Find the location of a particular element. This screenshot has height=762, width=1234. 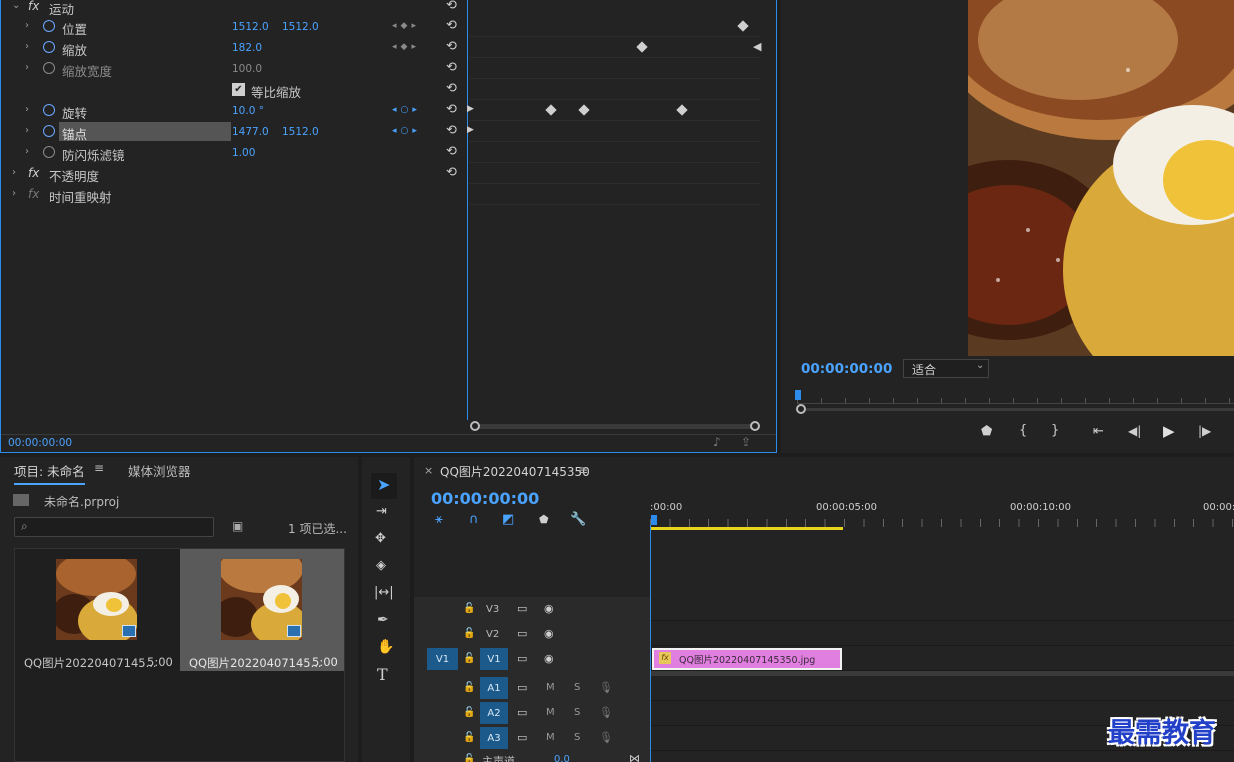

linked-selection-icon: ◩ is located at coordinates (508, 519).